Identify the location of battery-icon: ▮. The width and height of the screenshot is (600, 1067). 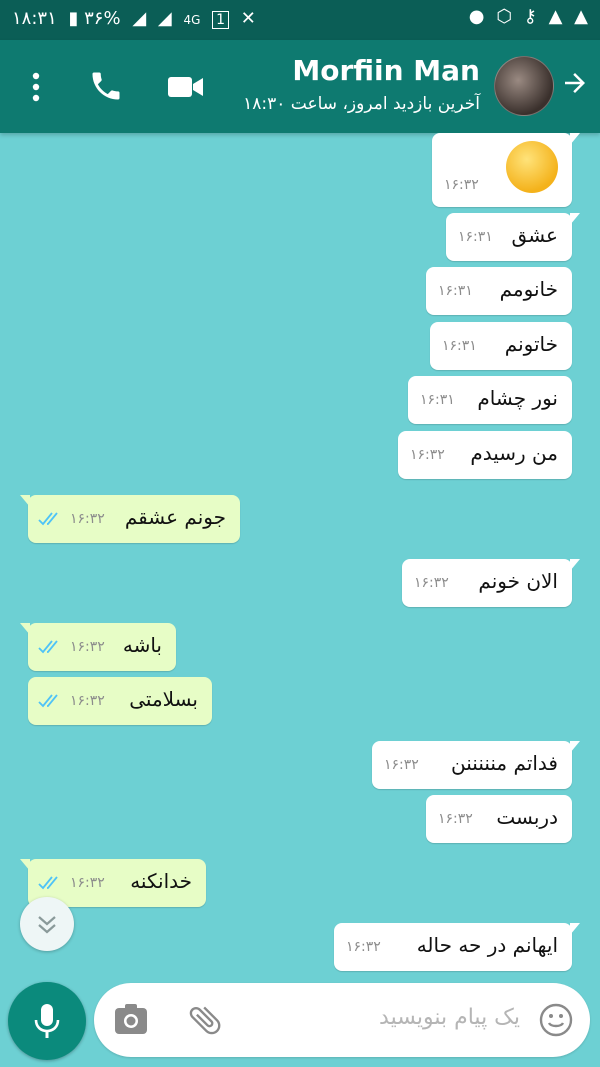
(73, 18).